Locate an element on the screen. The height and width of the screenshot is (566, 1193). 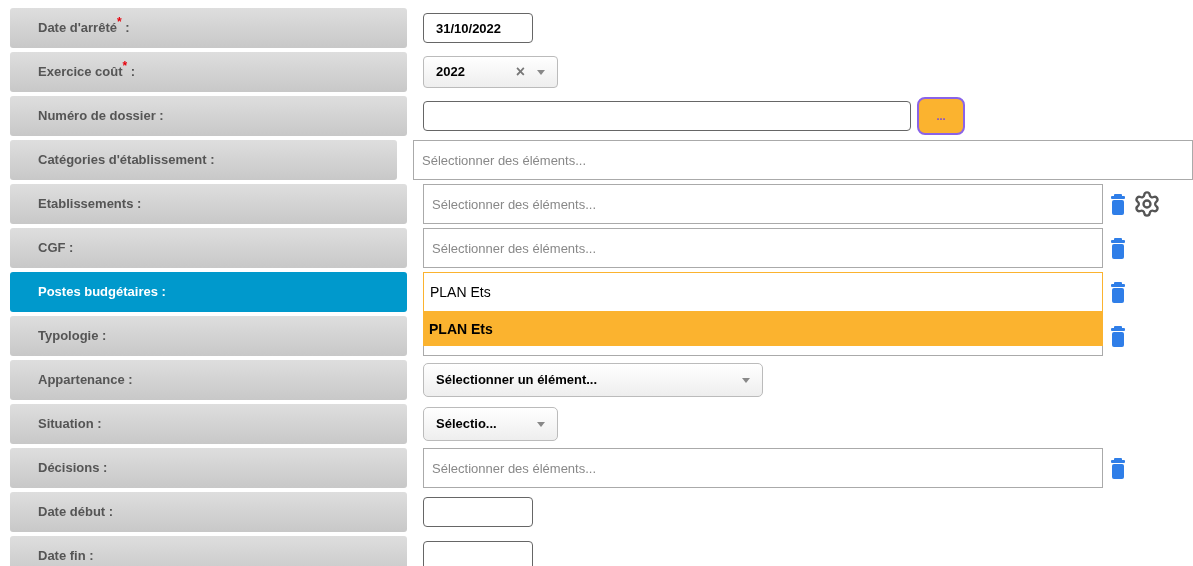
field-label: Typologie : is located at coordinates (208, 336).